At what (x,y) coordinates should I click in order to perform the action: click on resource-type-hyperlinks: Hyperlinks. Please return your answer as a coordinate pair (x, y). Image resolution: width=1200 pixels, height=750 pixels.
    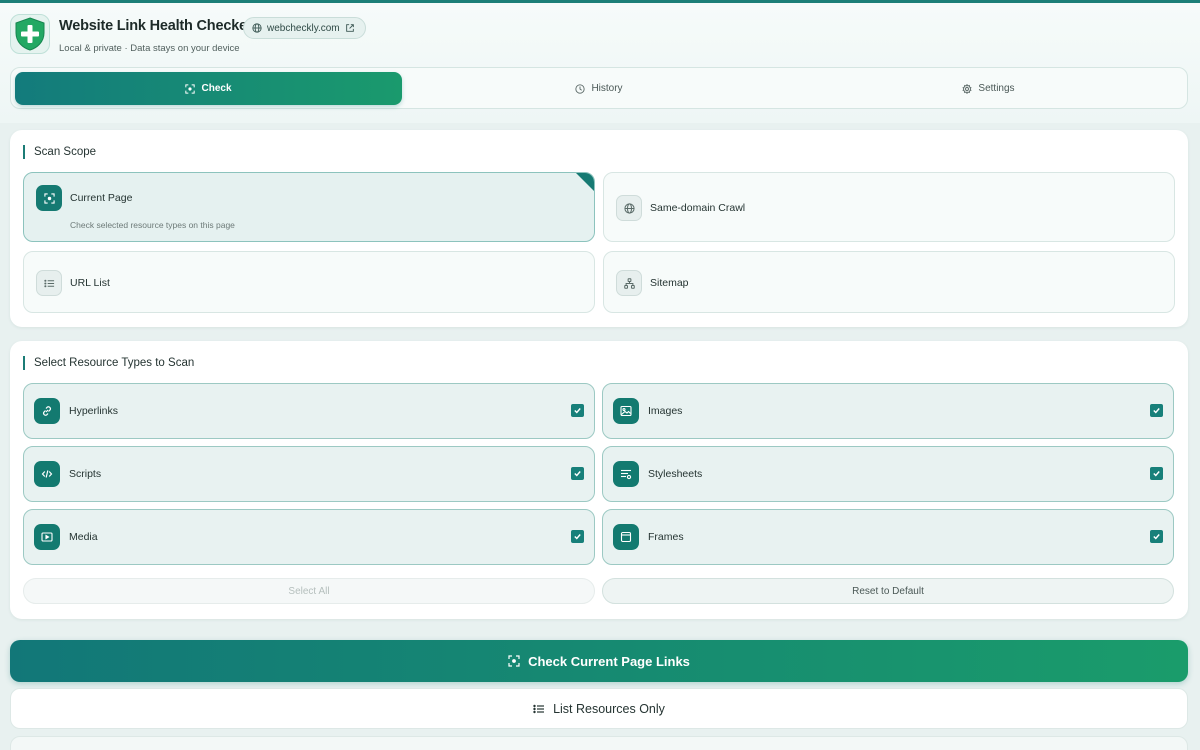
    Looking at the image, I should click on (309, 411).